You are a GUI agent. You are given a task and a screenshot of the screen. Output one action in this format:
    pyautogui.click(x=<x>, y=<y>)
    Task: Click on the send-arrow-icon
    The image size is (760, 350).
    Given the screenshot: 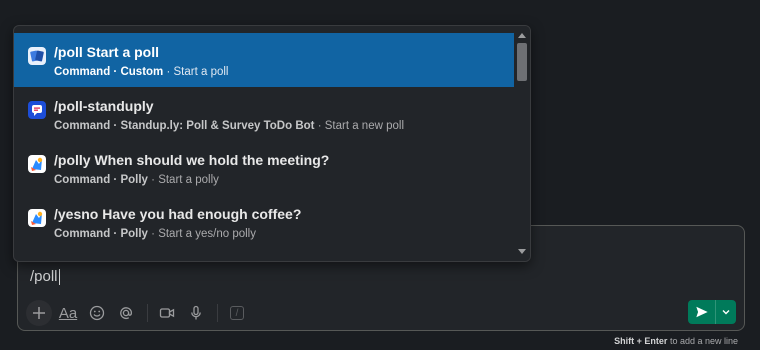 What is the action you would take?
    pyautogui.click(x=701, y=312)
    